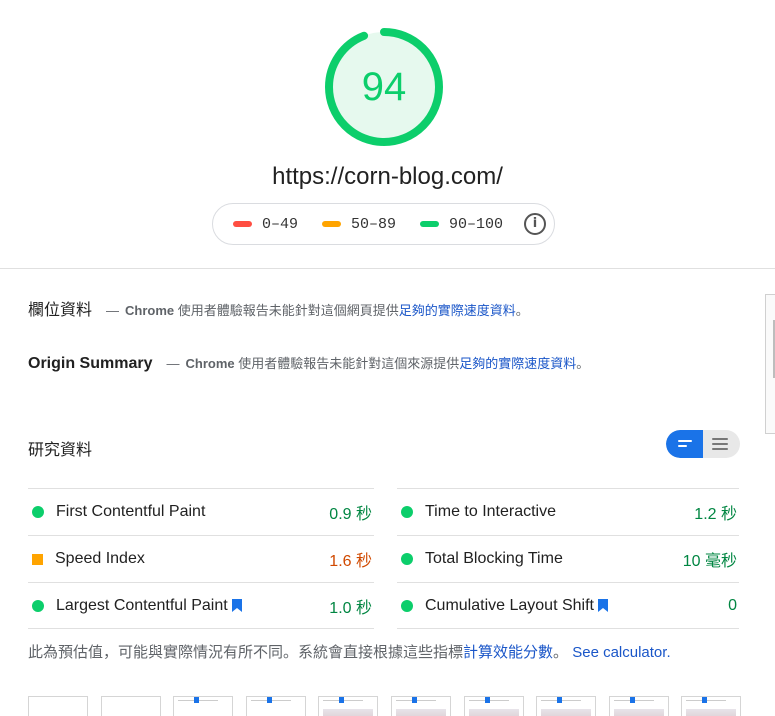 This screenshot has height=716, width=775. I want to click on metric-first-contentful-paint: First Contentful Paint 0.9 秒, so click(201, 511).